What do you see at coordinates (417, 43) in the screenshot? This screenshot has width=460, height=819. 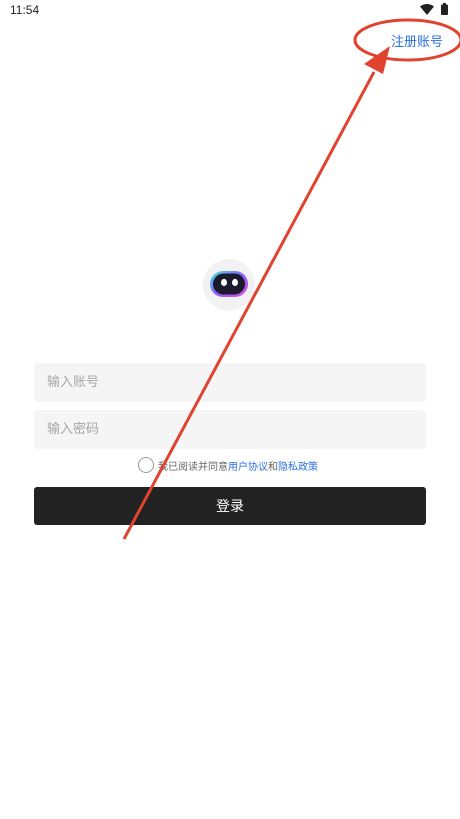 I see `register-account-link: 注册账号` at bounding box center [417, 43].